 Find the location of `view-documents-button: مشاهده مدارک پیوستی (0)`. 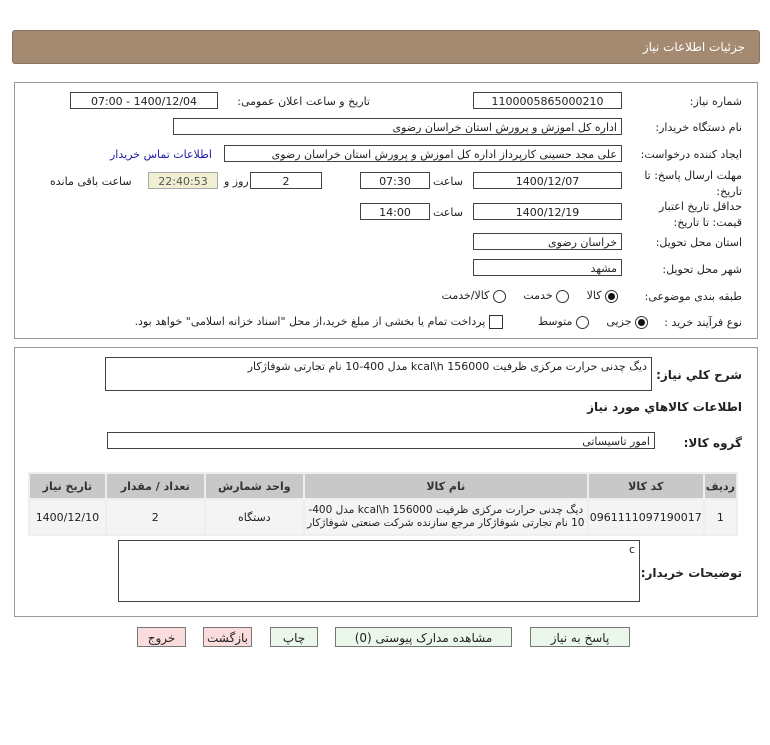

view-documents-button: مشاهده مدارک پیوستی (0) is located at coordinates (423, 637).